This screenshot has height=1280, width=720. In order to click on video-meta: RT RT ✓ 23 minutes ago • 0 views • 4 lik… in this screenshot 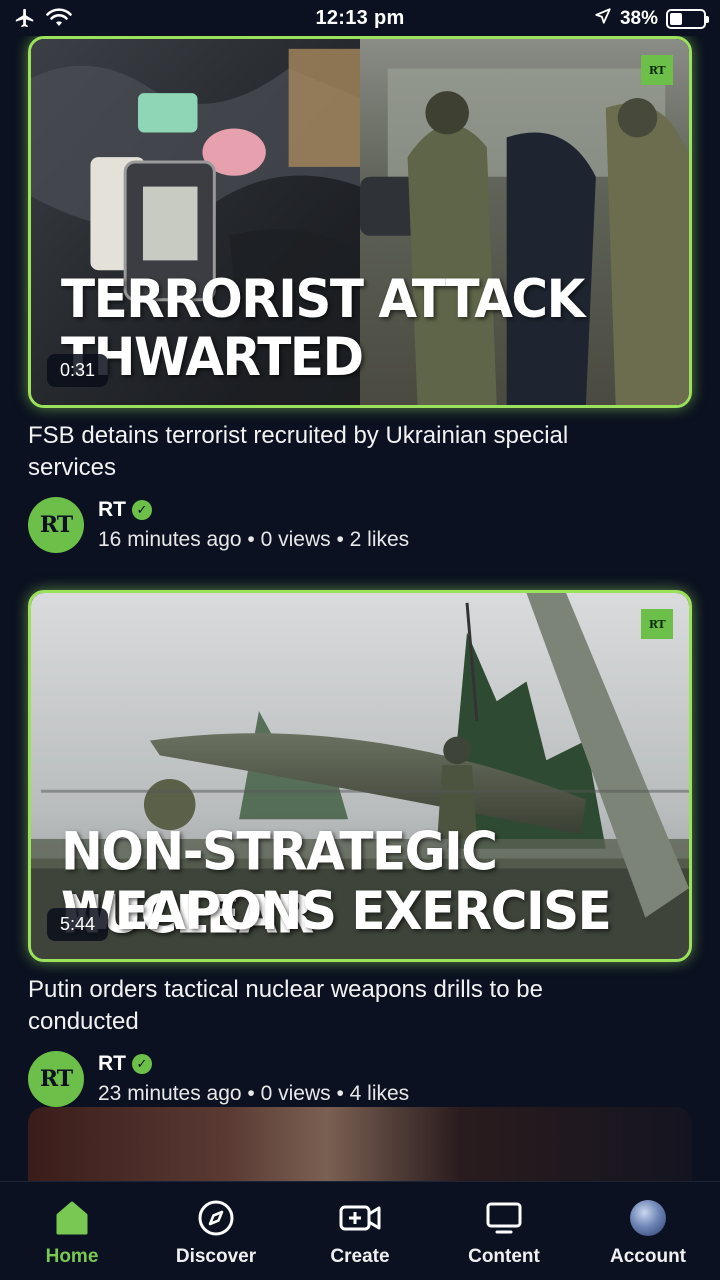, I will do `click(360, 1079)`.